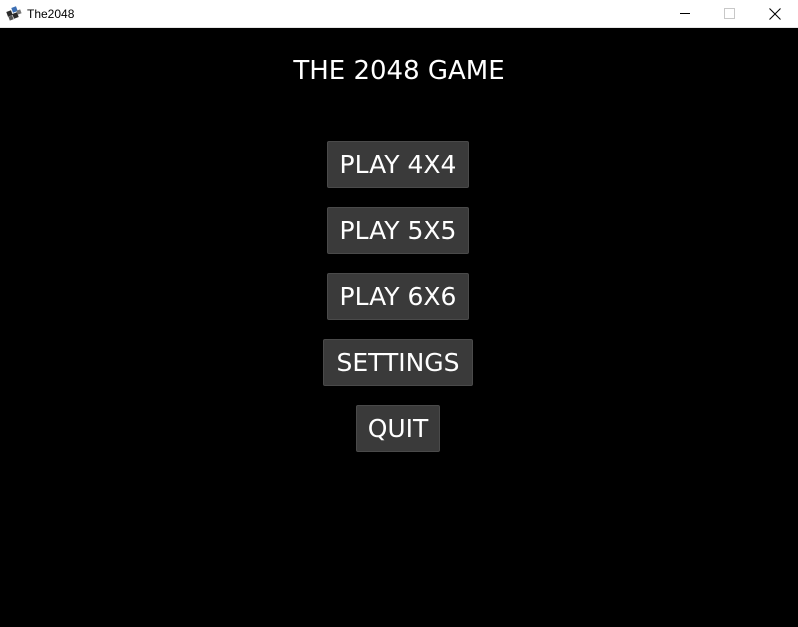 This screenshot has height=627, width=798. I want to click on maximize-button, so click(730, 14).